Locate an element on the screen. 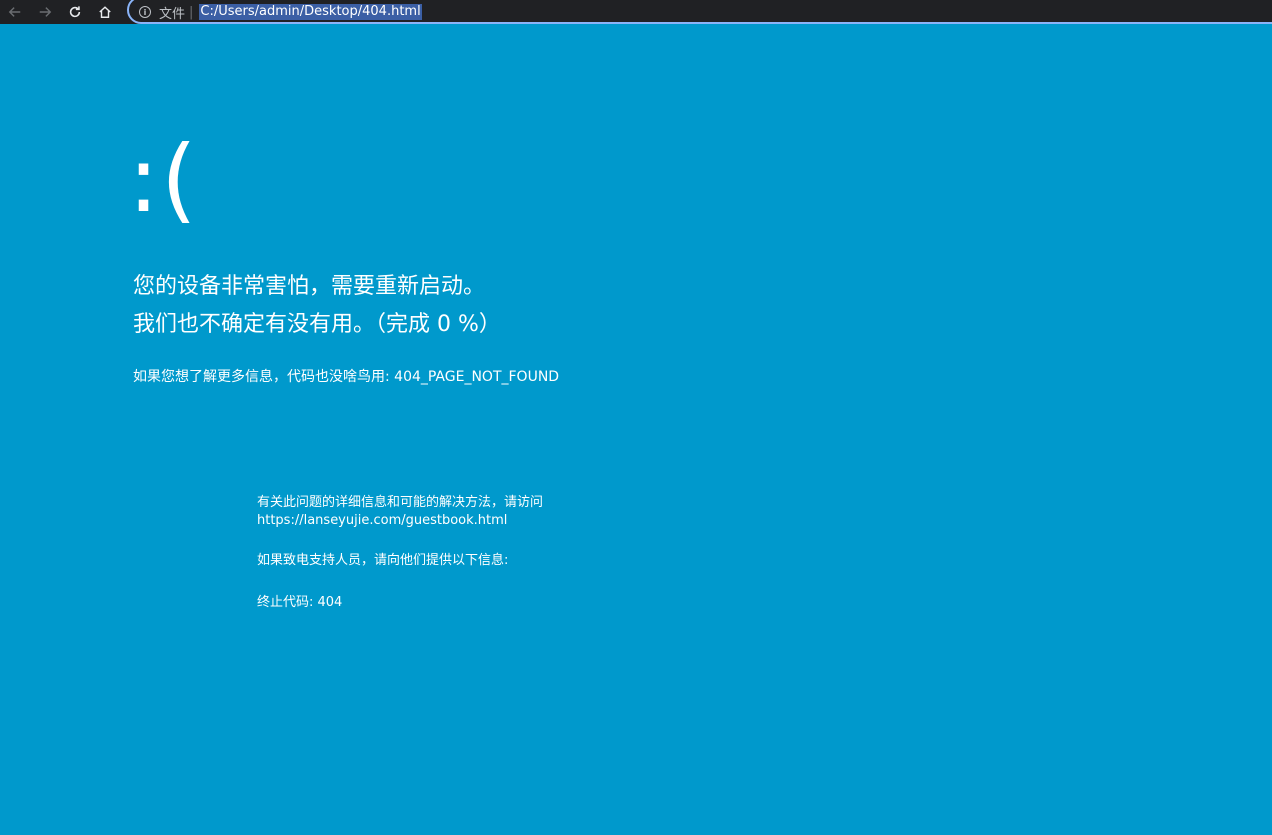  info-icon: i is located at coordinates (145, 12).